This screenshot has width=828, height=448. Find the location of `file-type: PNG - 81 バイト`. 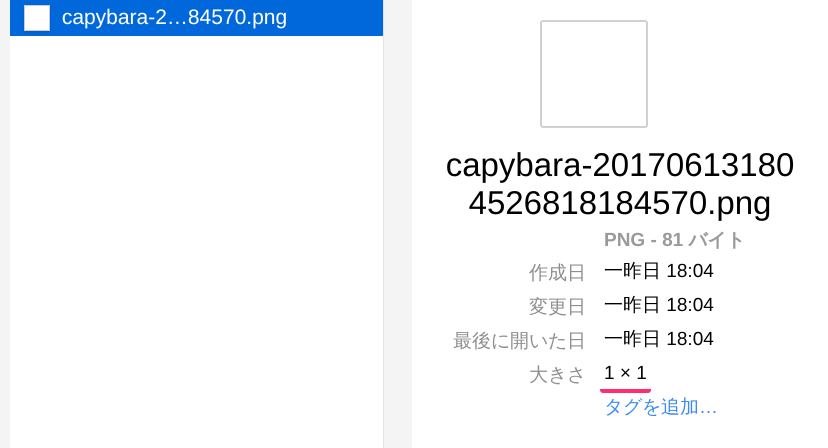

file-type: PNG - 81 バイト is located at coordinates (675, 241).